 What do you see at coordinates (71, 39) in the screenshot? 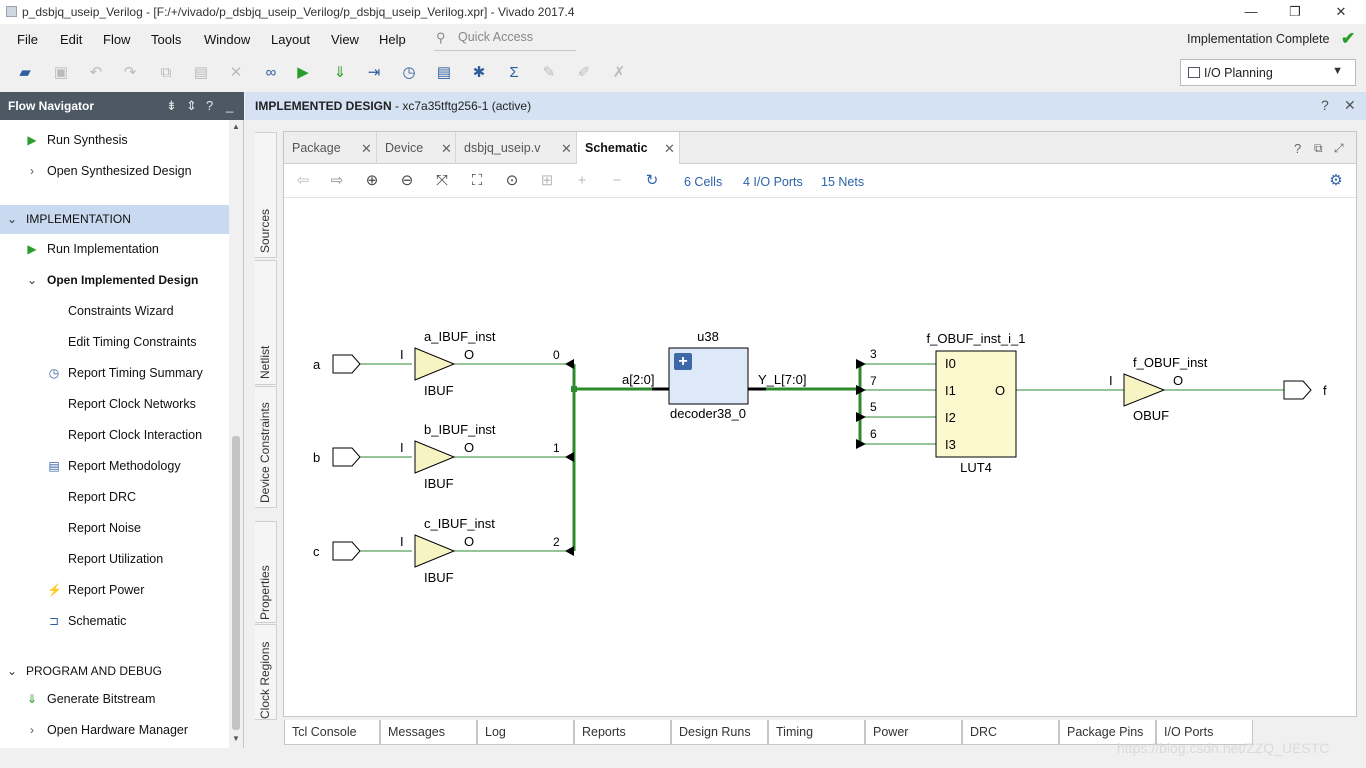
I see `menu-edit: Edit` at bounding box center [71, 39].